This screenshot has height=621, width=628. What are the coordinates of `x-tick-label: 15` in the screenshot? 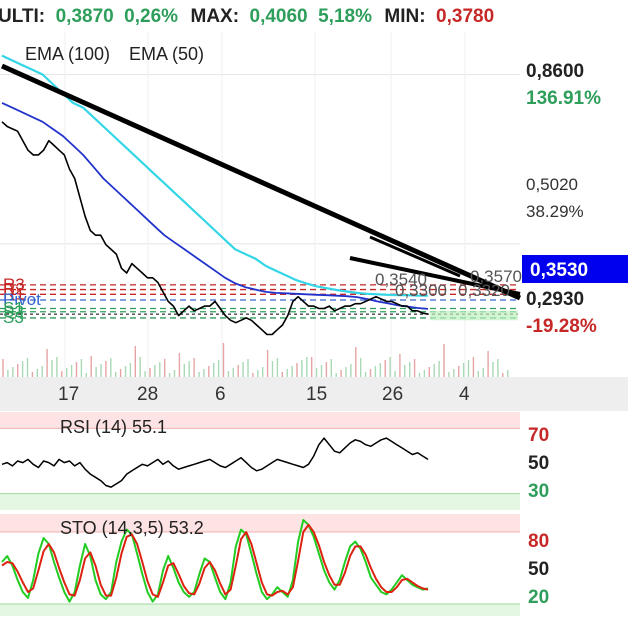 It's located at (316, 394).